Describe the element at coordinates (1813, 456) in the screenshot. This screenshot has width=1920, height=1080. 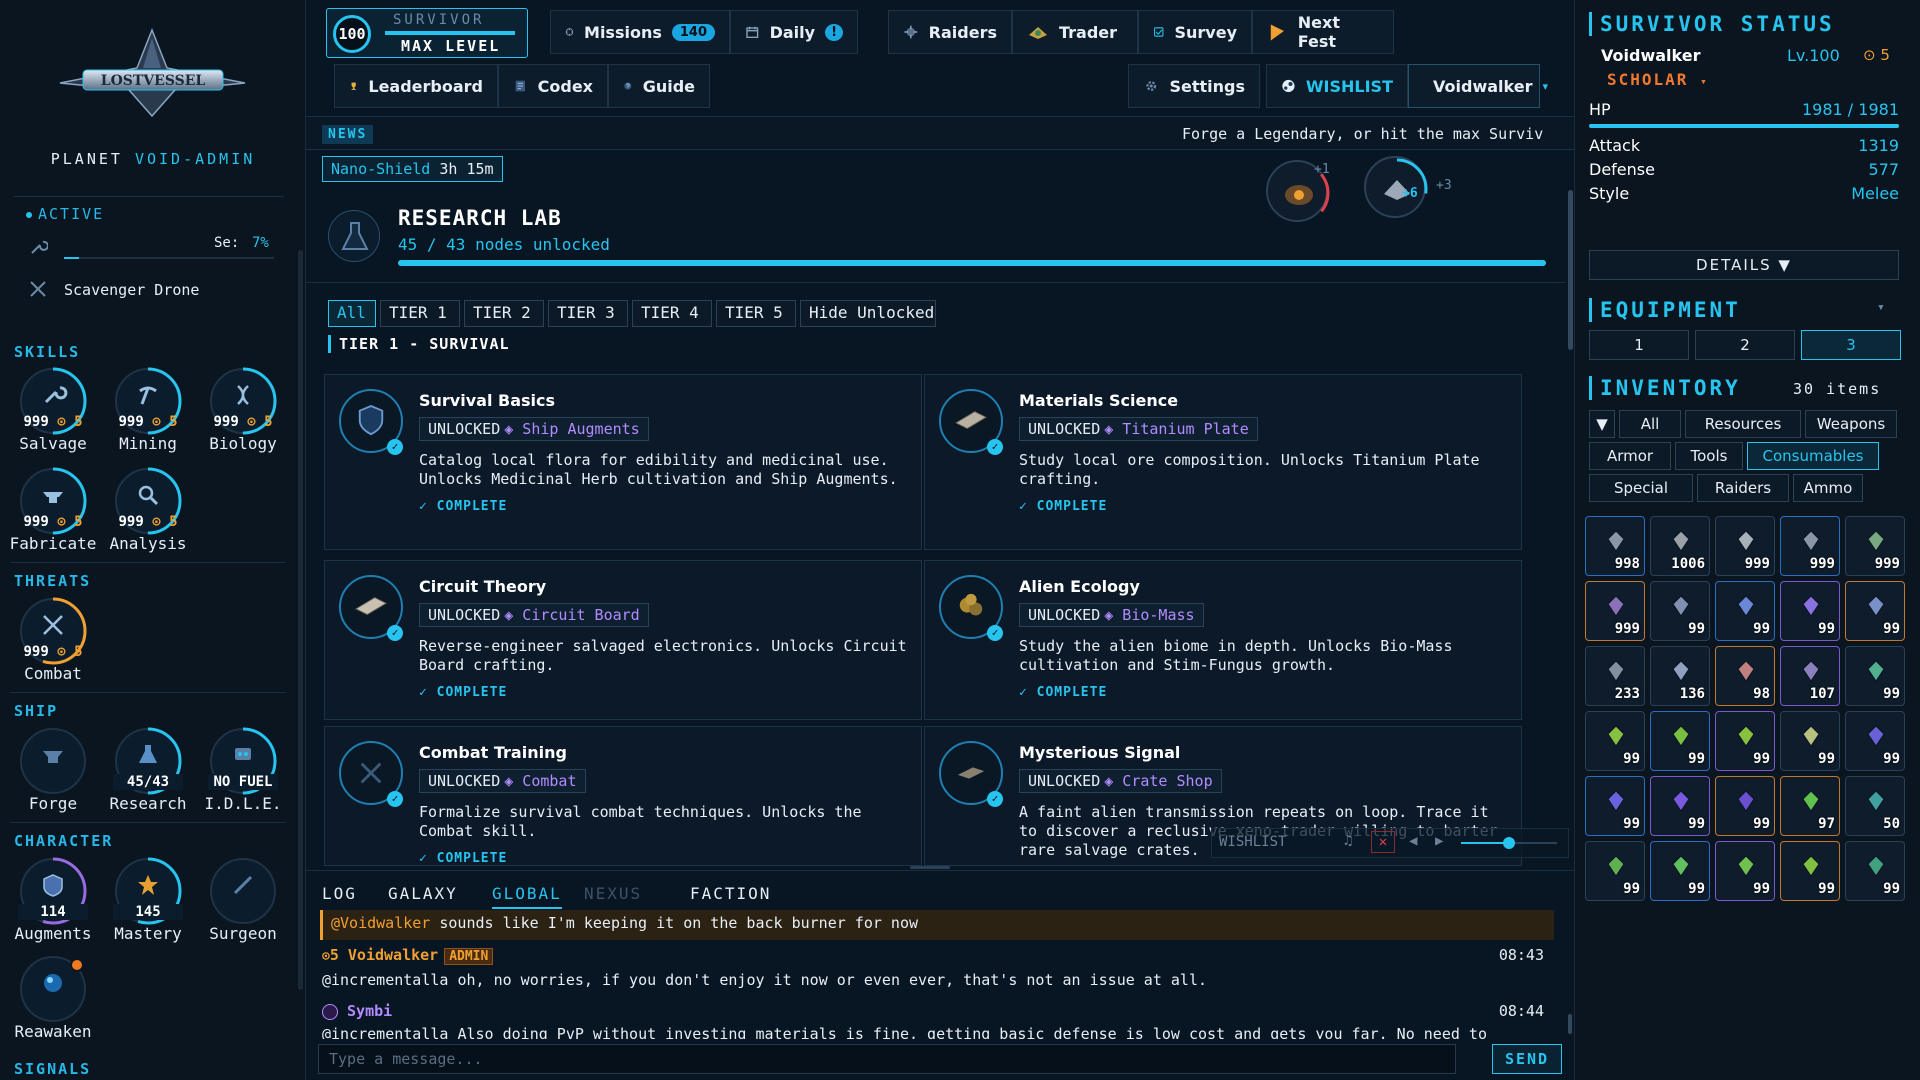
I see `inventory-filter-consumables: Consumables` at that location.